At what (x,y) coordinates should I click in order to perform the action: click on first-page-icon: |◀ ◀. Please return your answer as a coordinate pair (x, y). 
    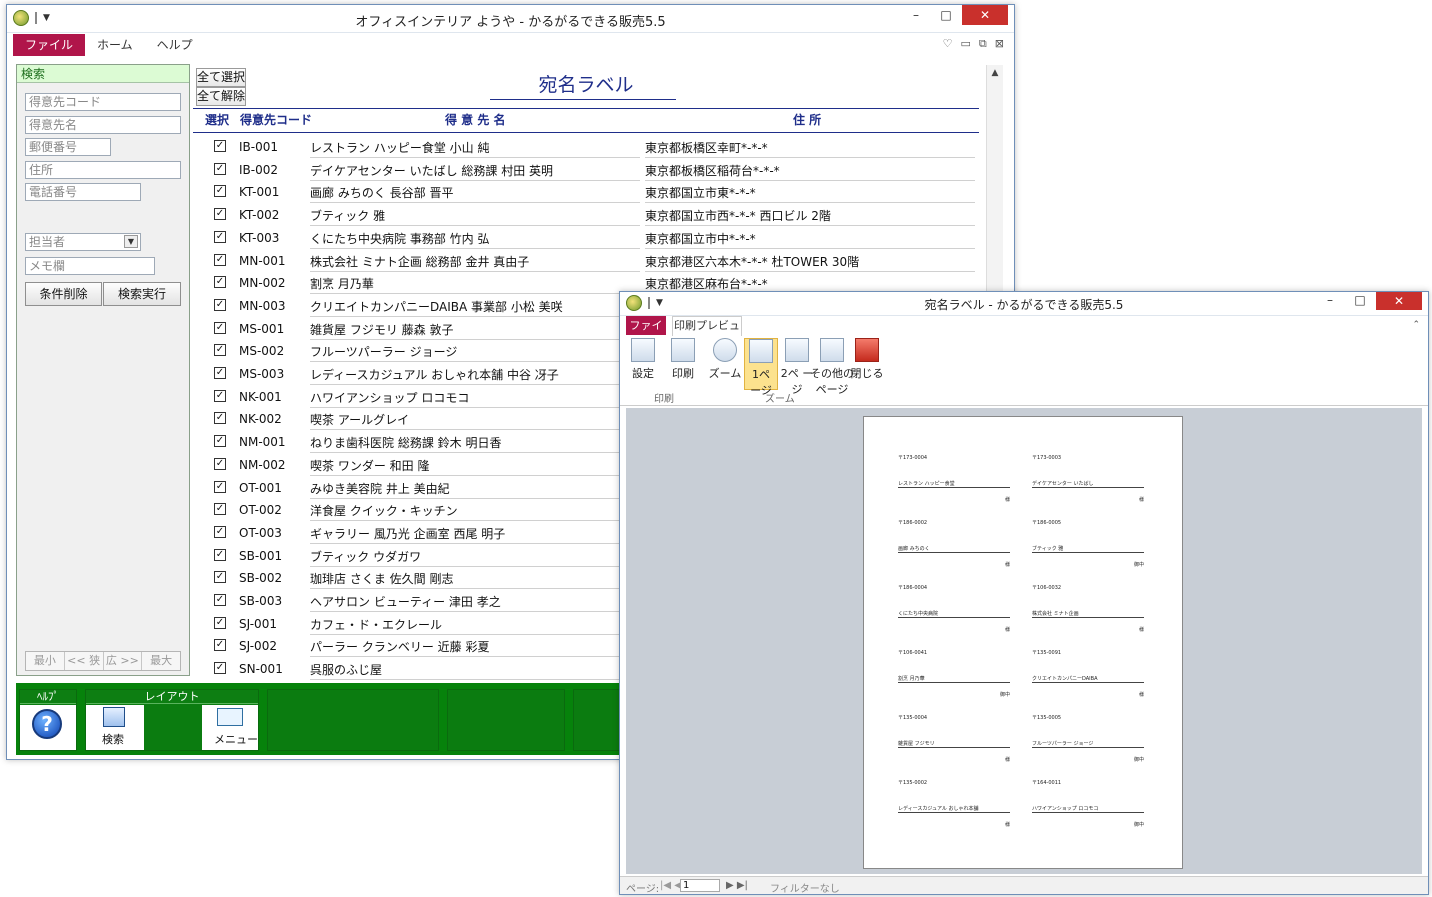
    Looking at the image, I should click on (671, 885).